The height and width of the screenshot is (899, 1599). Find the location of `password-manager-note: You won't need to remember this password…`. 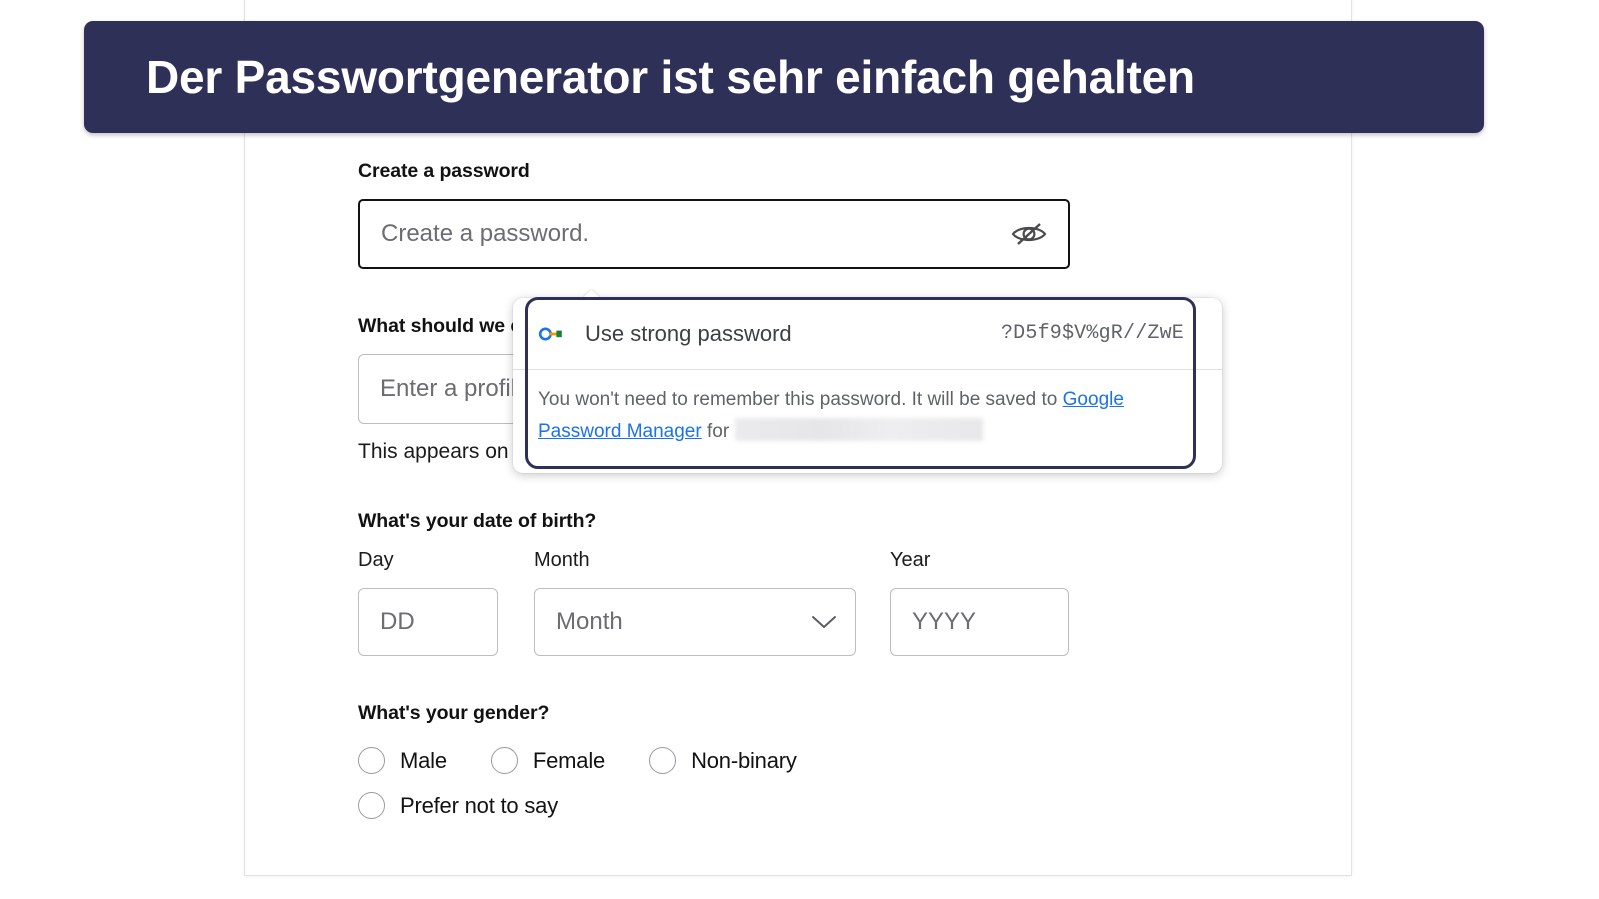

password-manager-note: You won't need to remember this password… is located at coordinates (838, 416).